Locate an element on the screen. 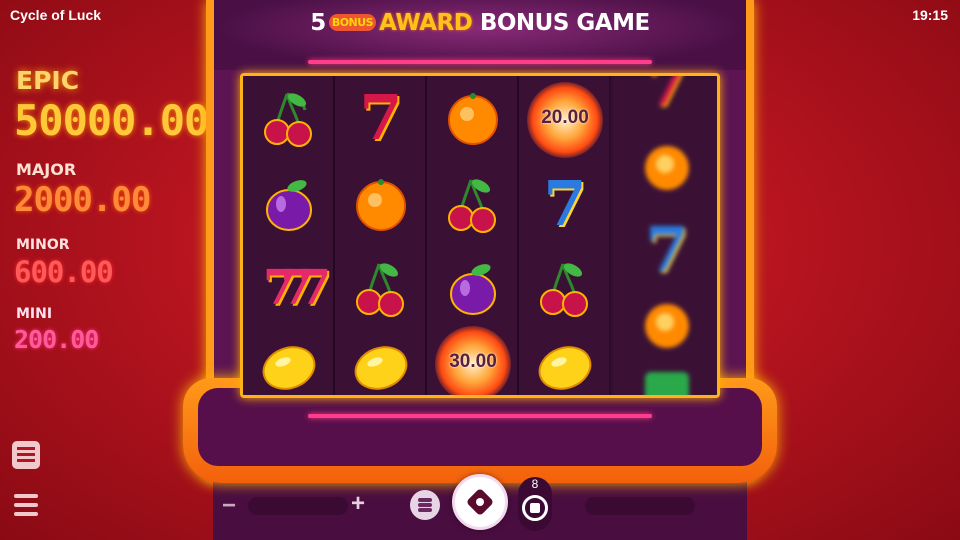 This screenshot has height=540, width=960. autoplay-button: 8 is located at coordinates (535, 504).